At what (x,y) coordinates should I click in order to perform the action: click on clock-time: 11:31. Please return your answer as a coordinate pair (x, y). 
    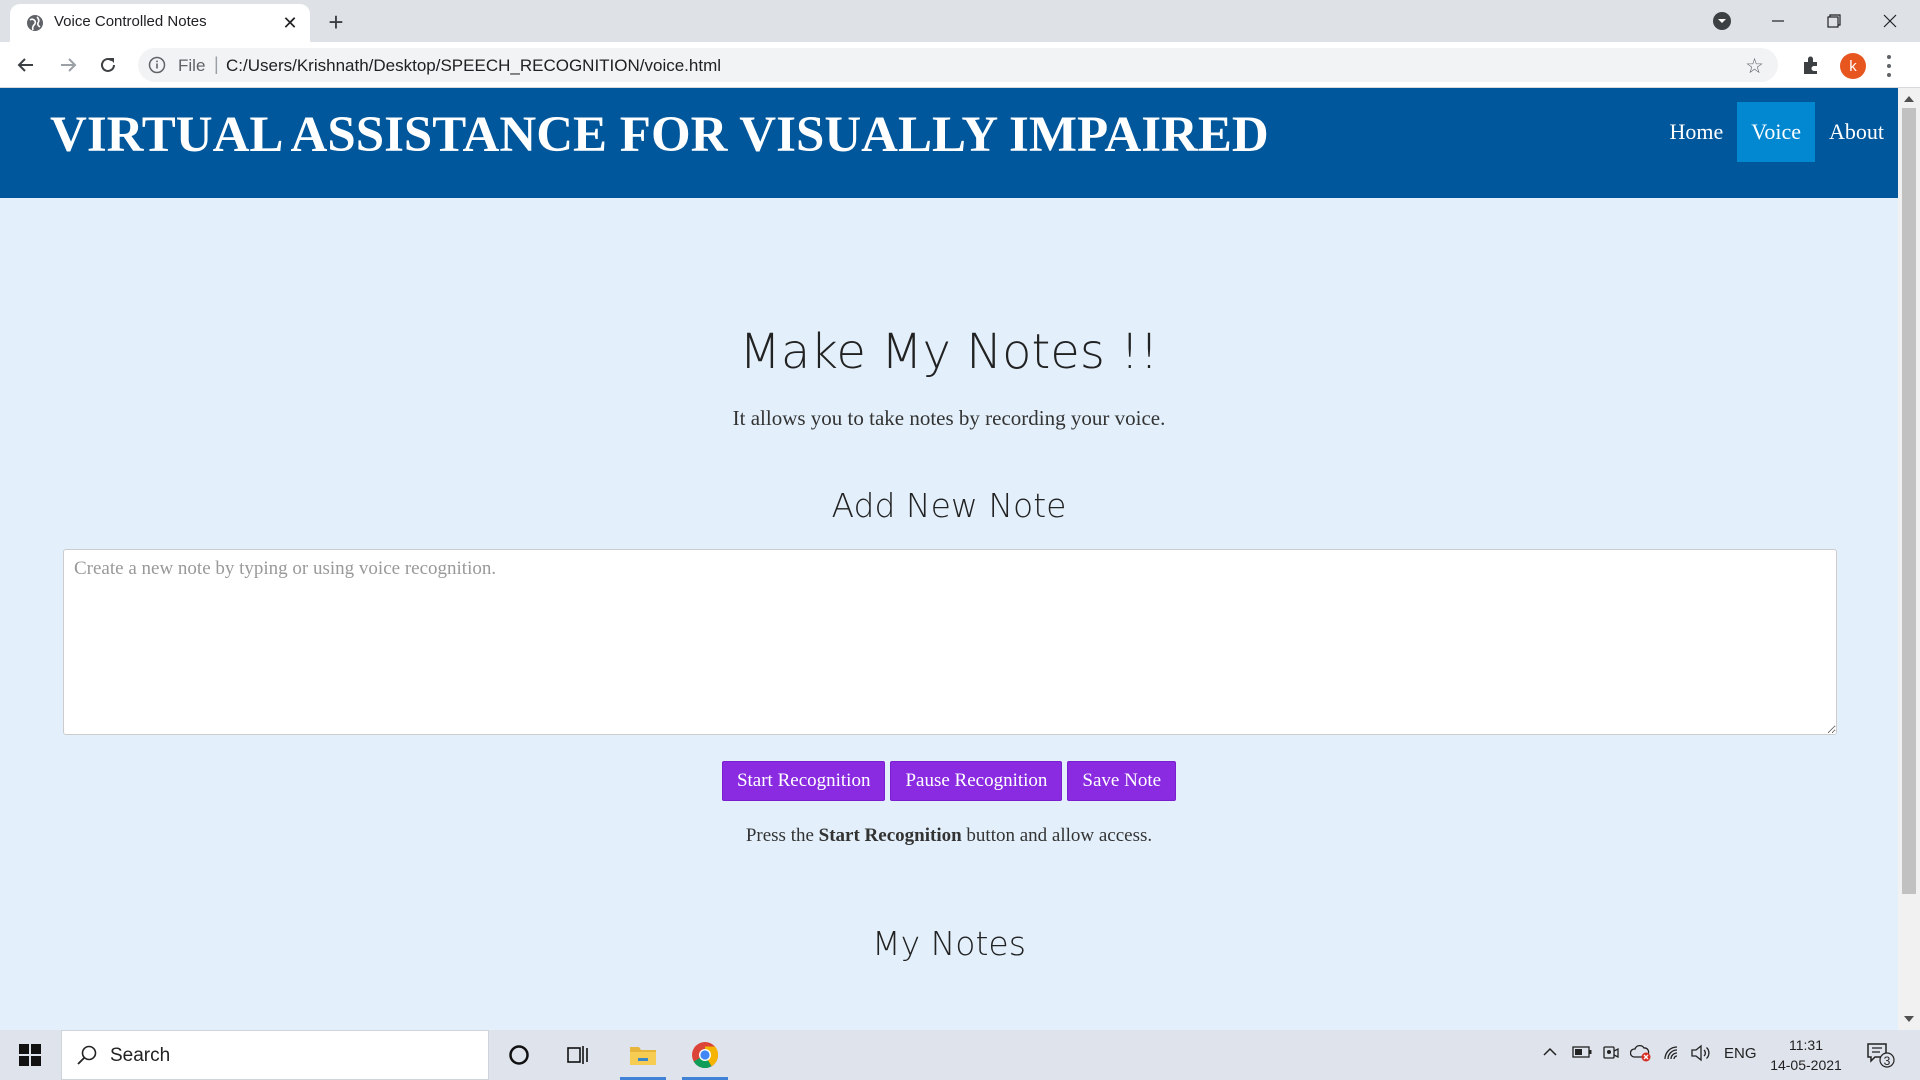
    Looking at the image, I should click on (1806, 1045).